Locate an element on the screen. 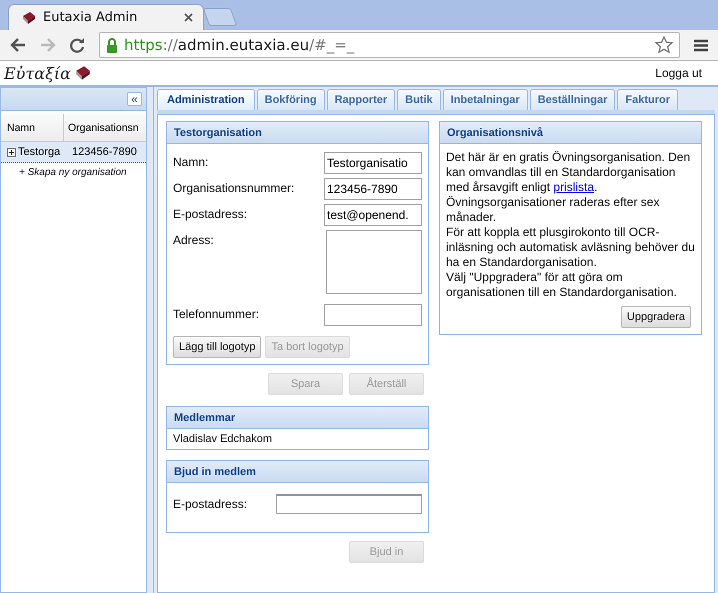 The width and height of the screenshot is (718, 593). info-paragraph: Välj "Uppgradera" för att göra om organisationen till en Standardorganisation. is located at coordinates (562, 285).